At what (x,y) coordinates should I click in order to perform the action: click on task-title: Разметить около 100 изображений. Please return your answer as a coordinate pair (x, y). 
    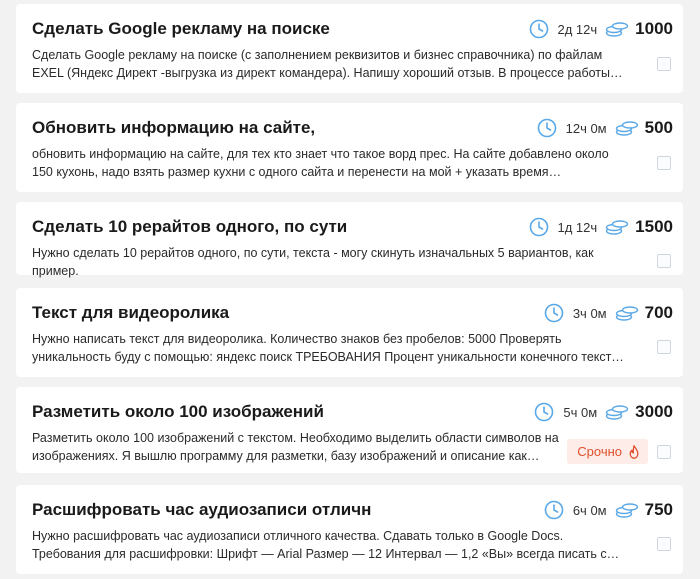
    Looking at the image, I should click on (178, 412).